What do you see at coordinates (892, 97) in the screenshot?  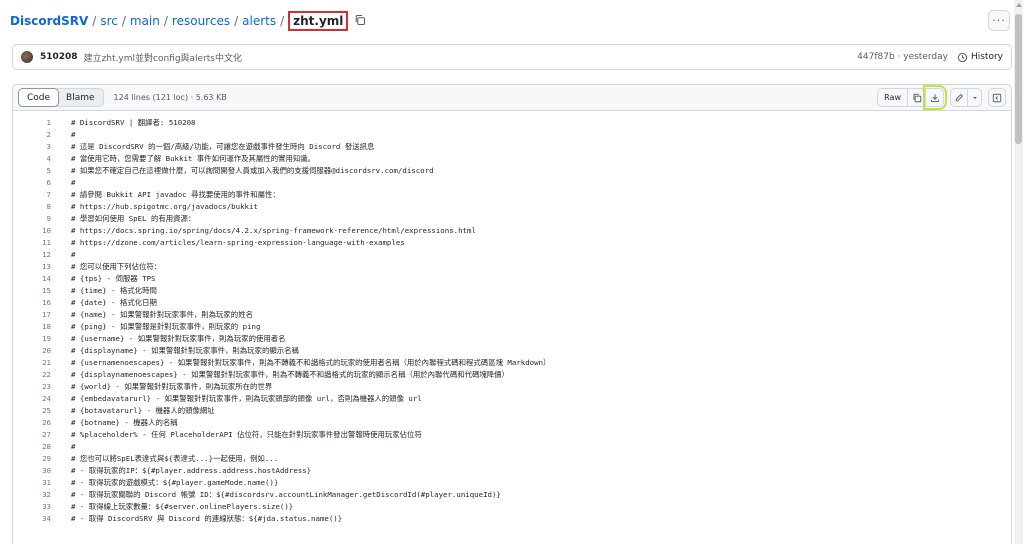 I see `raw-button: Raw` at bounding box center [892, 97].